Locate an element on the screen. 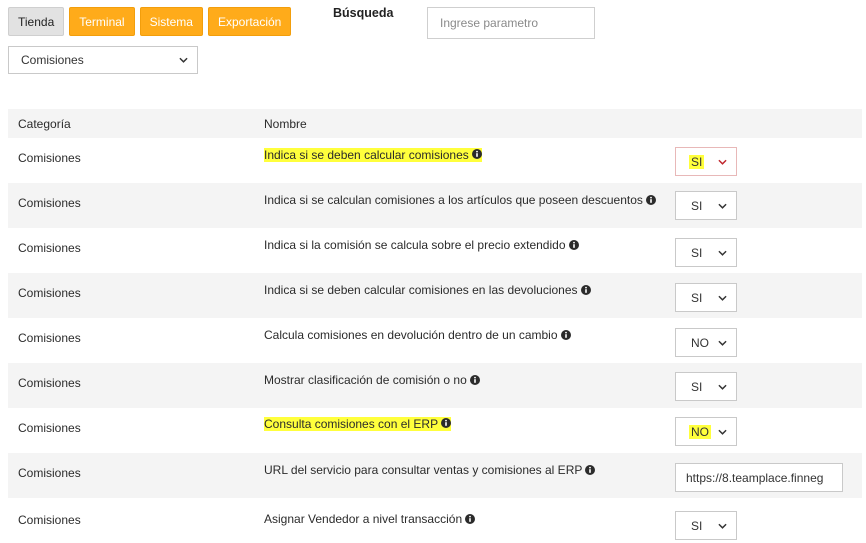 Image resolution: width=866 pixels, height=543 pixels. row-name-label: Consulta comisiones con el ERP is located at coordinates (358, 424).